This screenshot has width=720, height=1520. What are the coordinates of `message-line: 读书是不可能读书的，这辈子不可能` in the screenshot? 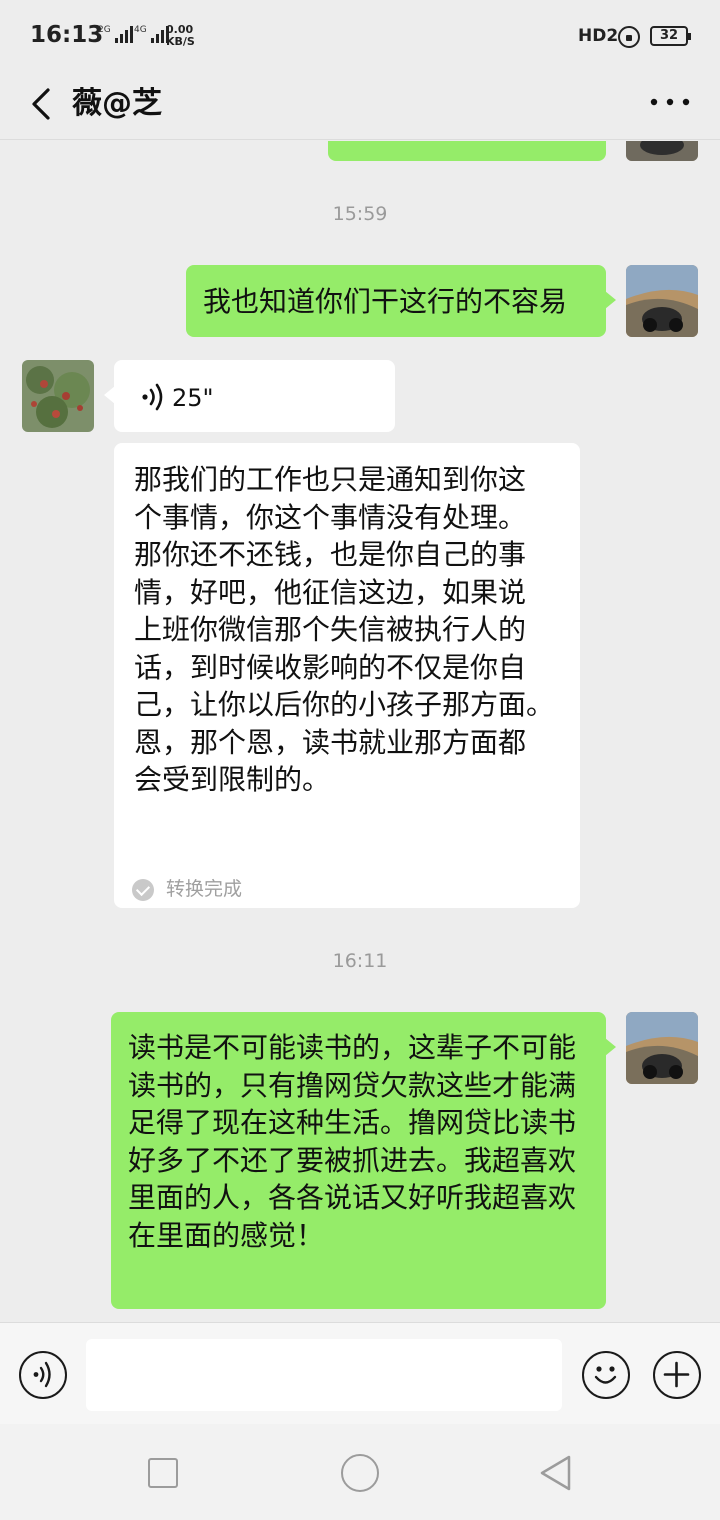 It's located at (352, 1047).